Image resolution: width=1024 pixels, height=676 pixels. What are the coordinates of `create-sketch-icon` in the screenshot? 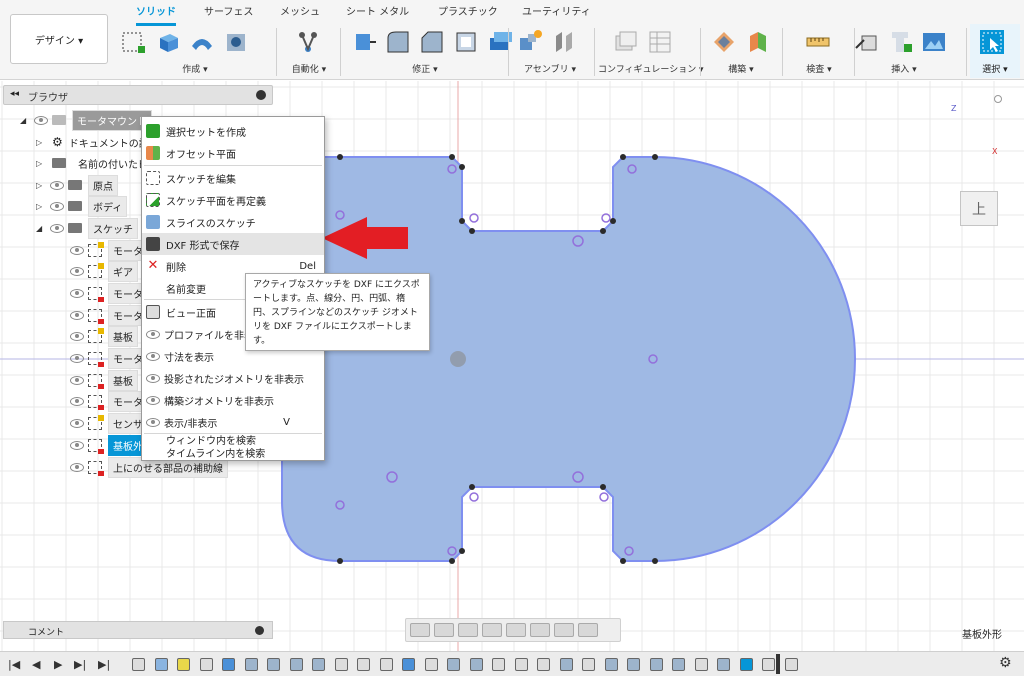 It's located at (134, 42).